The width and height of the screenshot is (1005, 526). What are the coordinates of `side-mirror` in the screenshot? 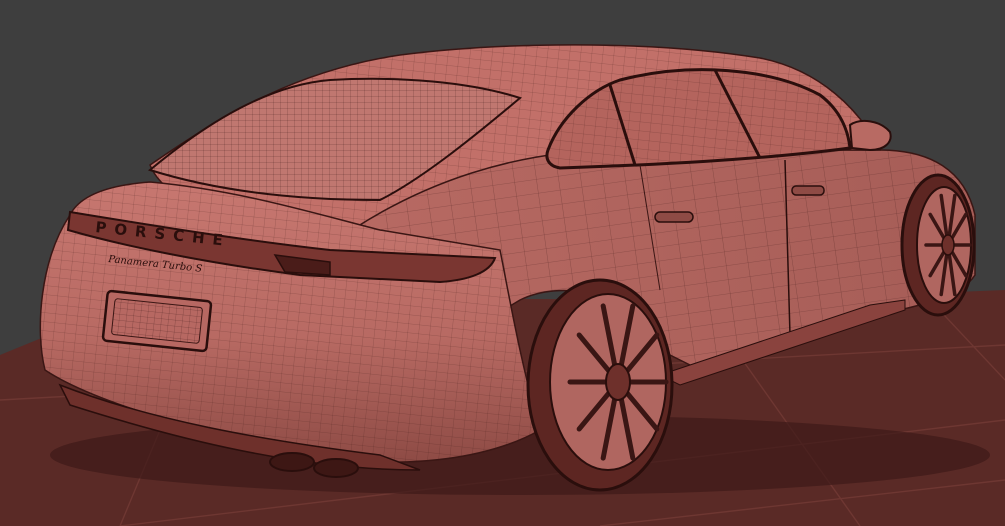 It's located at (870, 135).